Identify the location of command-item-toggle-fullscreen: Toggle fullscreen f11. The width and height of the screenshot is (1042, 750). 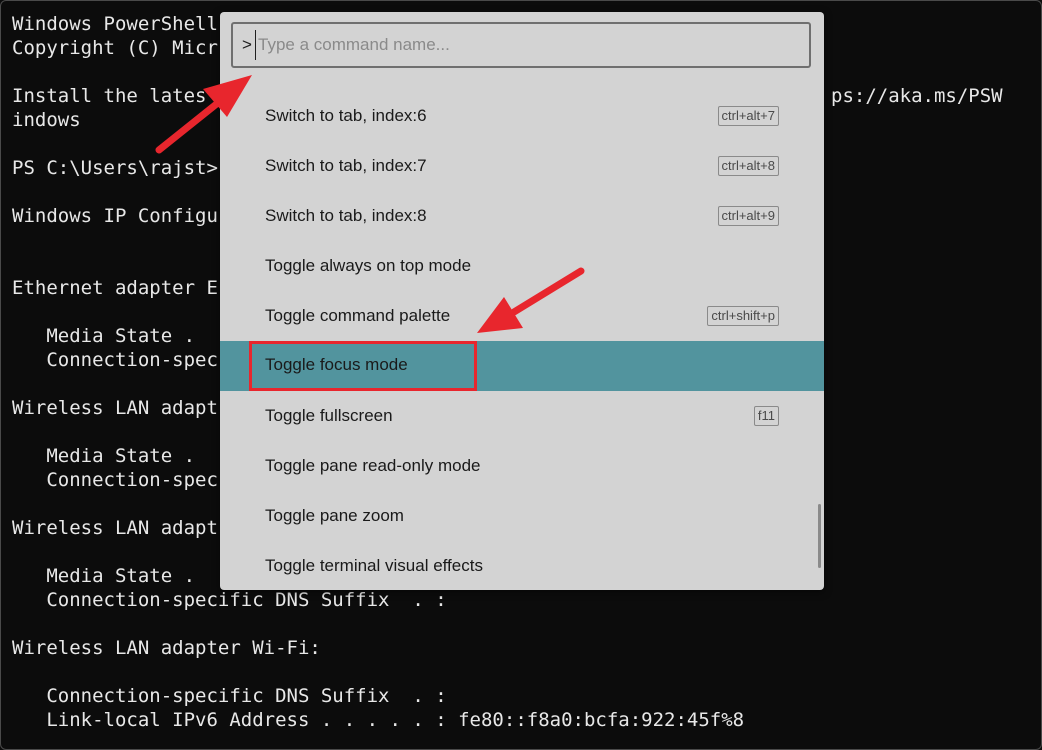
(522, 417).